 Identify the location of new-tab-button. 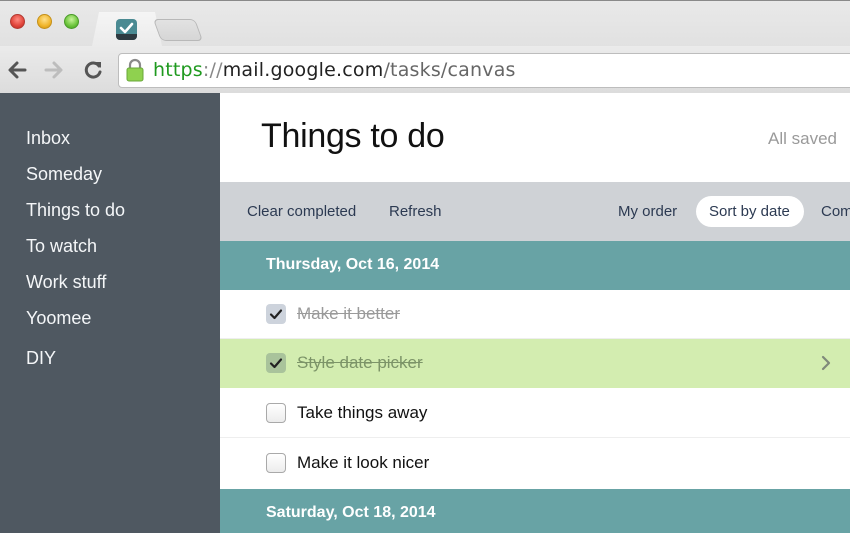
(178, 30).